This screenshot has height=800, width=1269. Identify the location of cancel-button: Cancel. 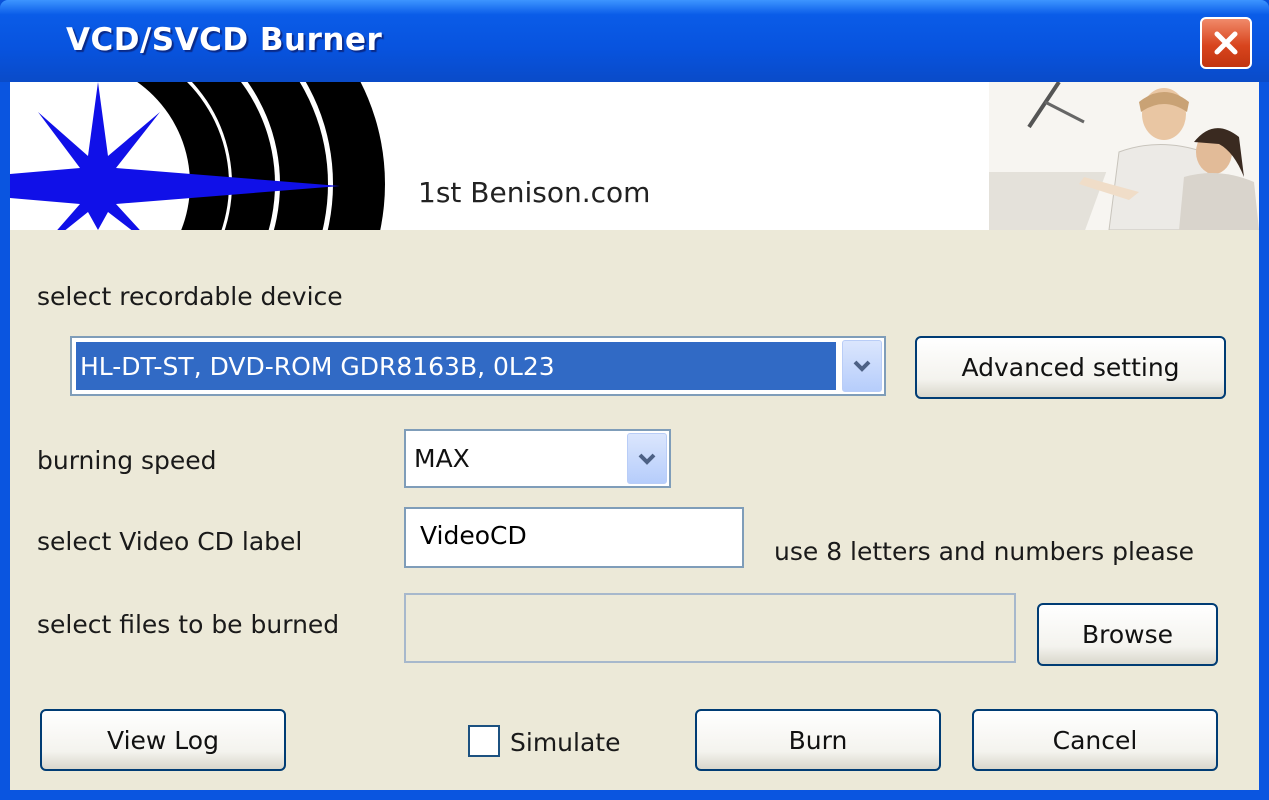
(1095, 740).